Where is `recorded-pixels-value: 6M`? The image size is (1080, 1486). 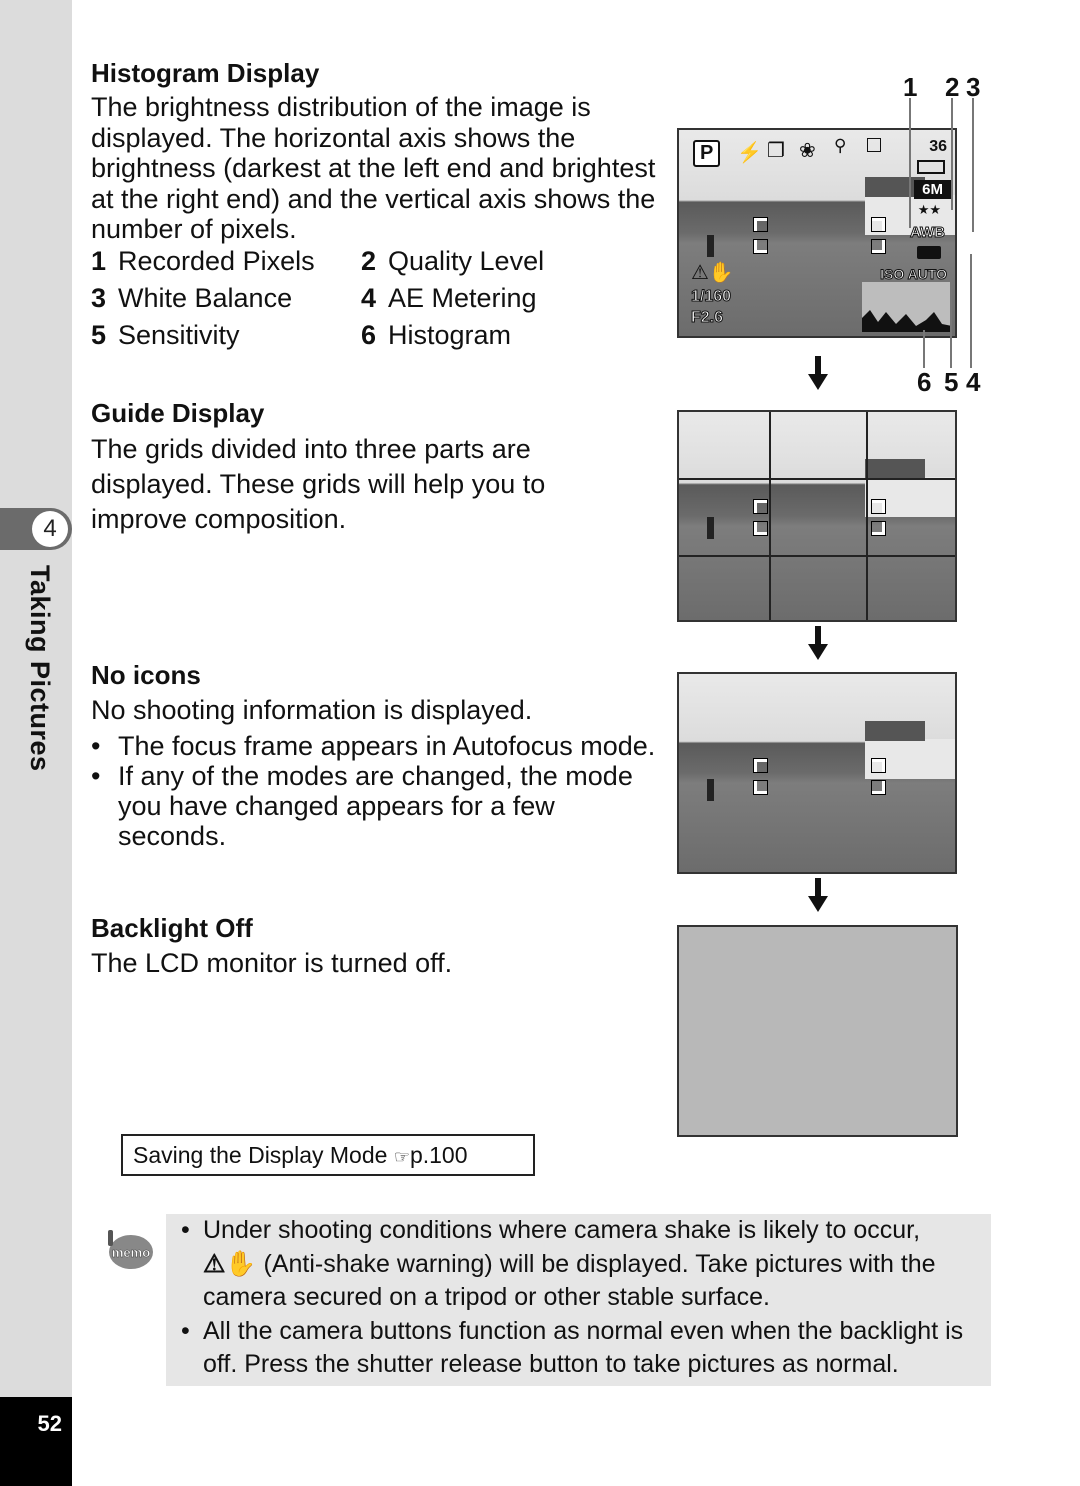 recorded-pixels-value: 6M is located at coordinates (932, 189).